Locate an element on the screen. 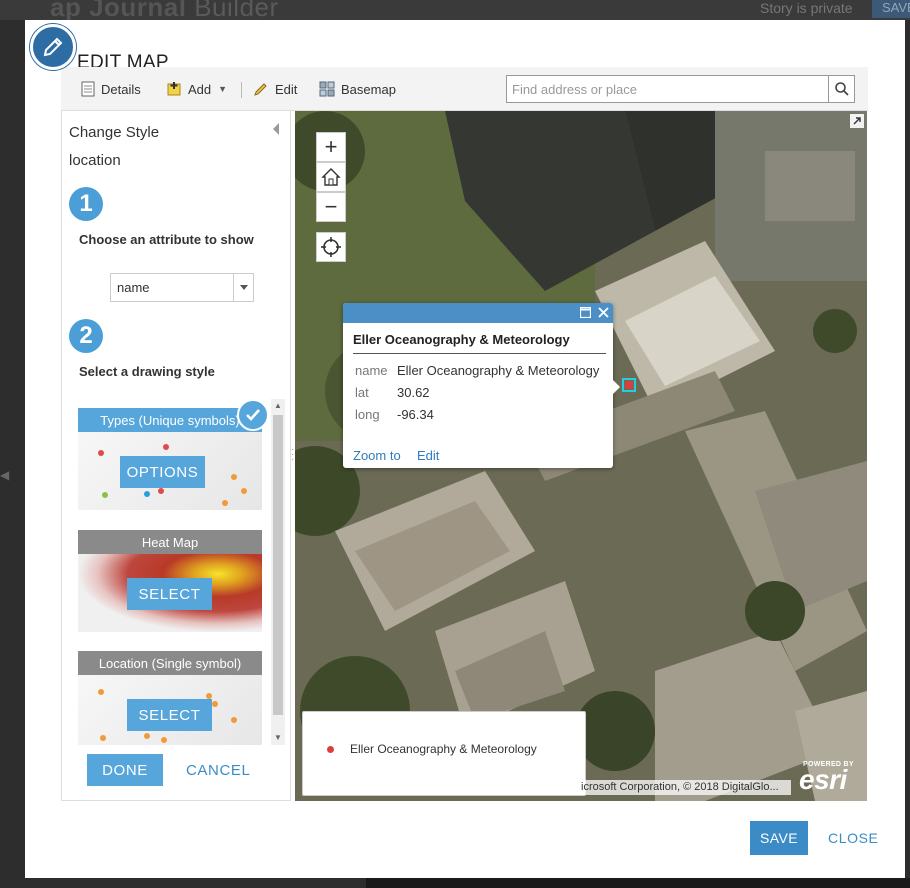 The image size is (910, 888). details-button: Details is located at coordinates (111, 89).